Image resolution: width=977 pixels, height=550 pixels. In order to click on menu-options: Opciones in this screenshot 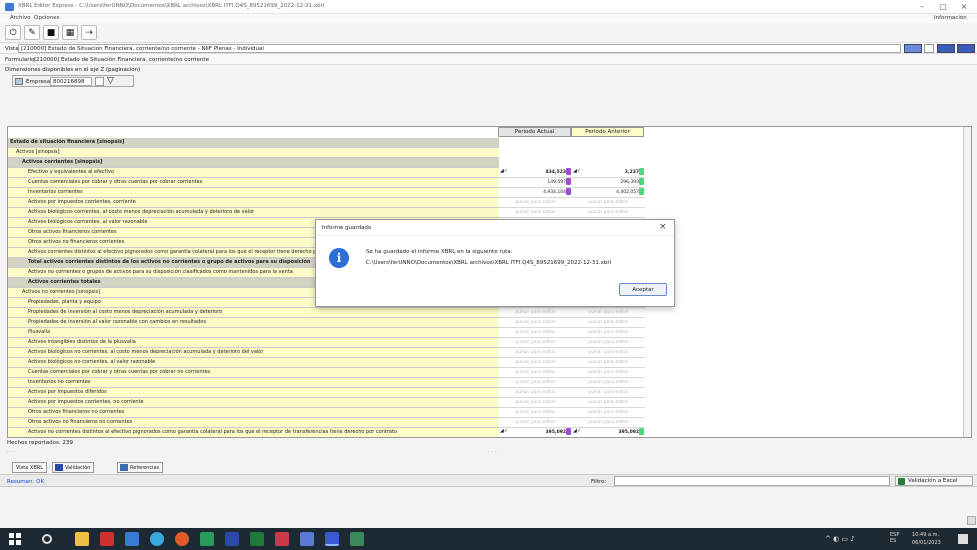, I will do `click(46, 18)`.